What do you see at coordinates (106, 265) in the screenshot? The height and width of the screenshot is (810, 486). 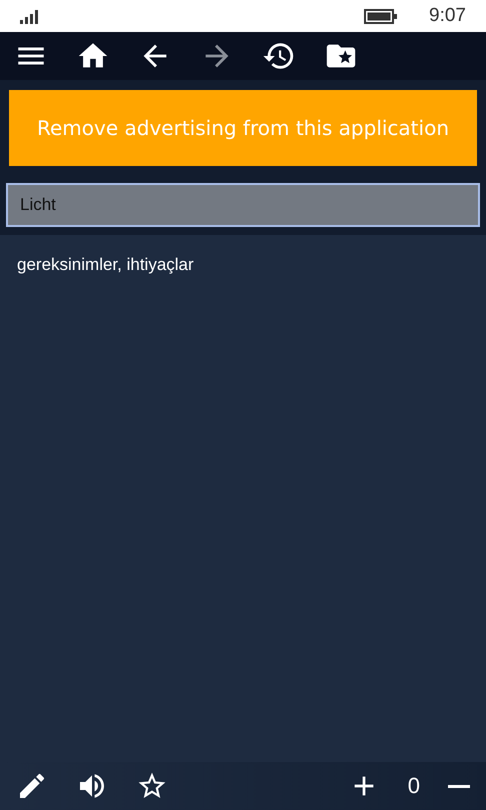 I see `translation-text: gereksinimler, ihtiyaçlar` at bounding box center [106, 265].